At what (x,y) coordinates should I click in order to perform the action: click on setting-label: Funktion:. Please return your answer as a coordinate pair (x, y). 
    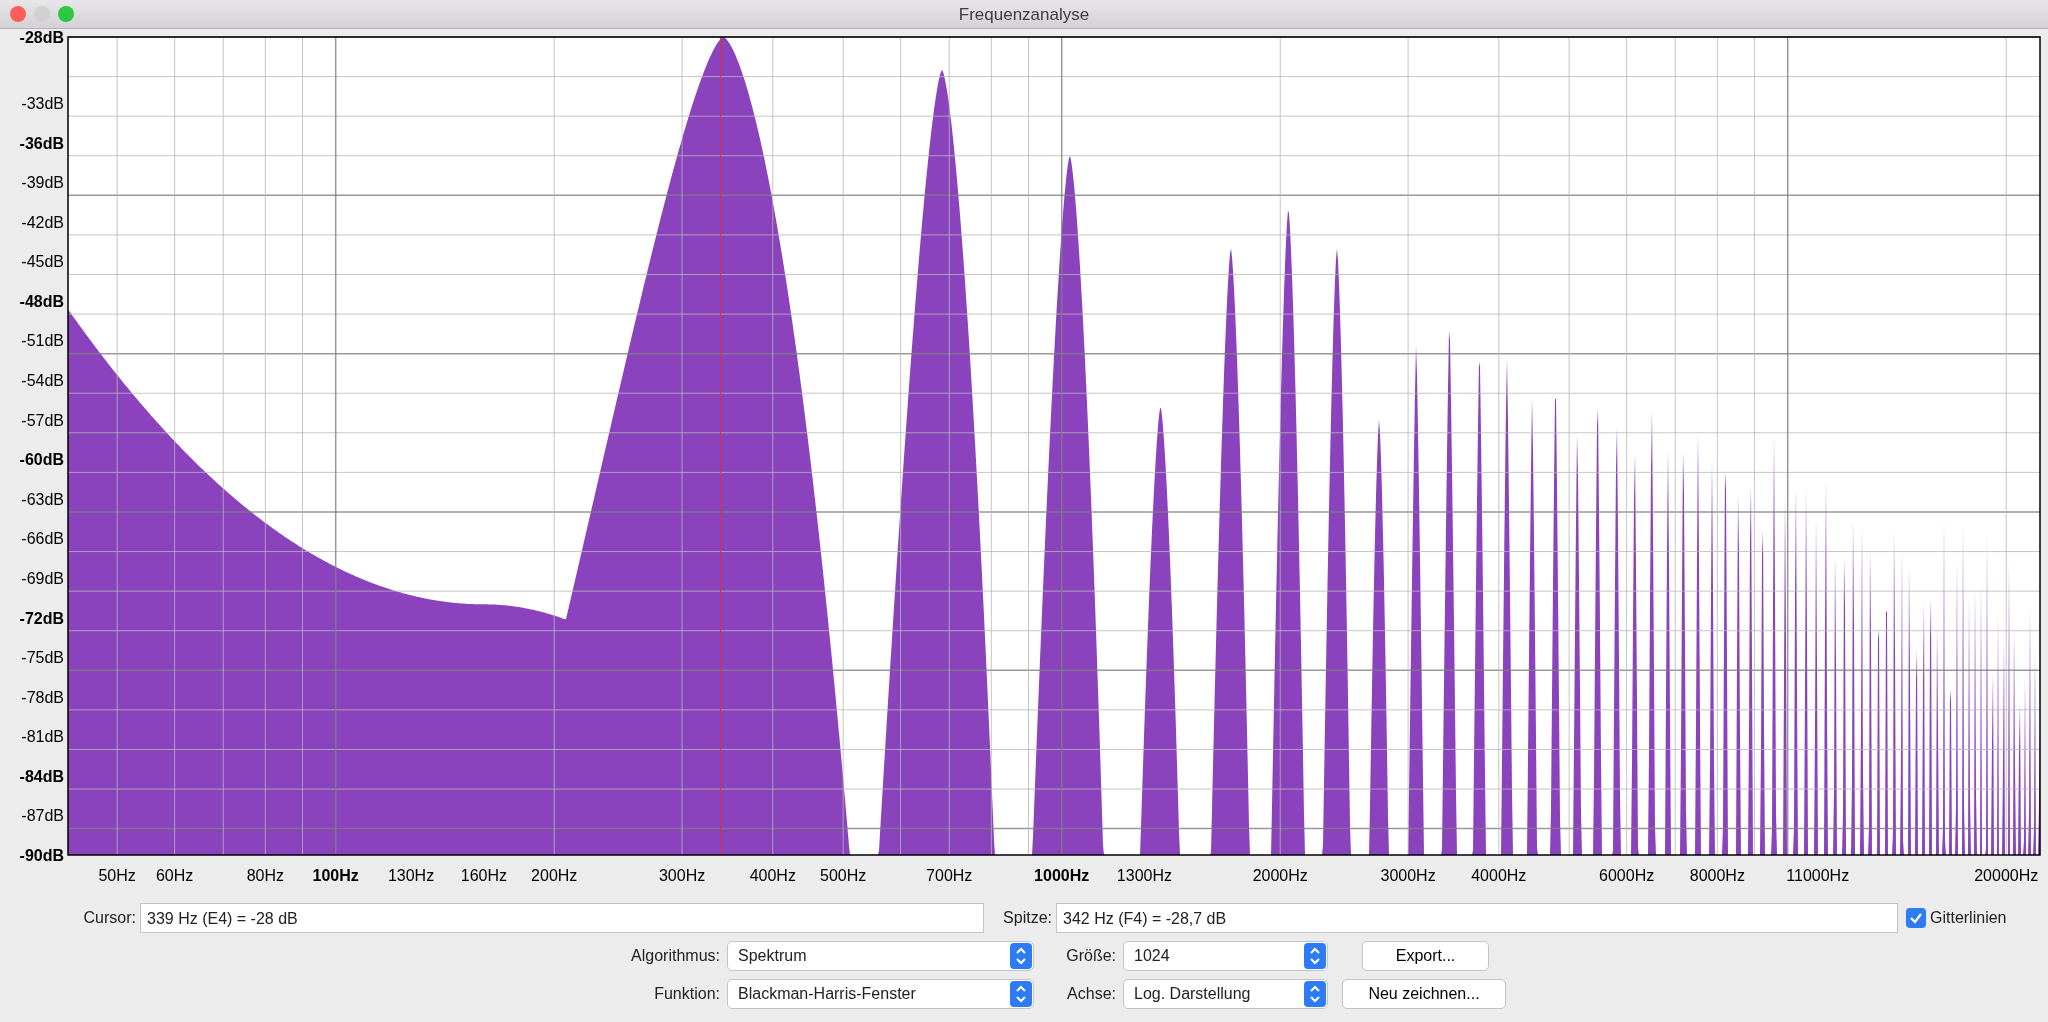
    Looking at the image, I should click on (687, 994).